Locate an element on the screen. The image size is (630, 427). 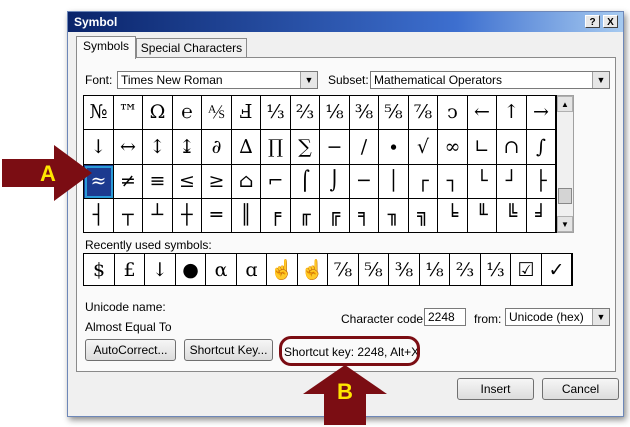
symbol-cell: ∞ is located at coordinates (453, 147).